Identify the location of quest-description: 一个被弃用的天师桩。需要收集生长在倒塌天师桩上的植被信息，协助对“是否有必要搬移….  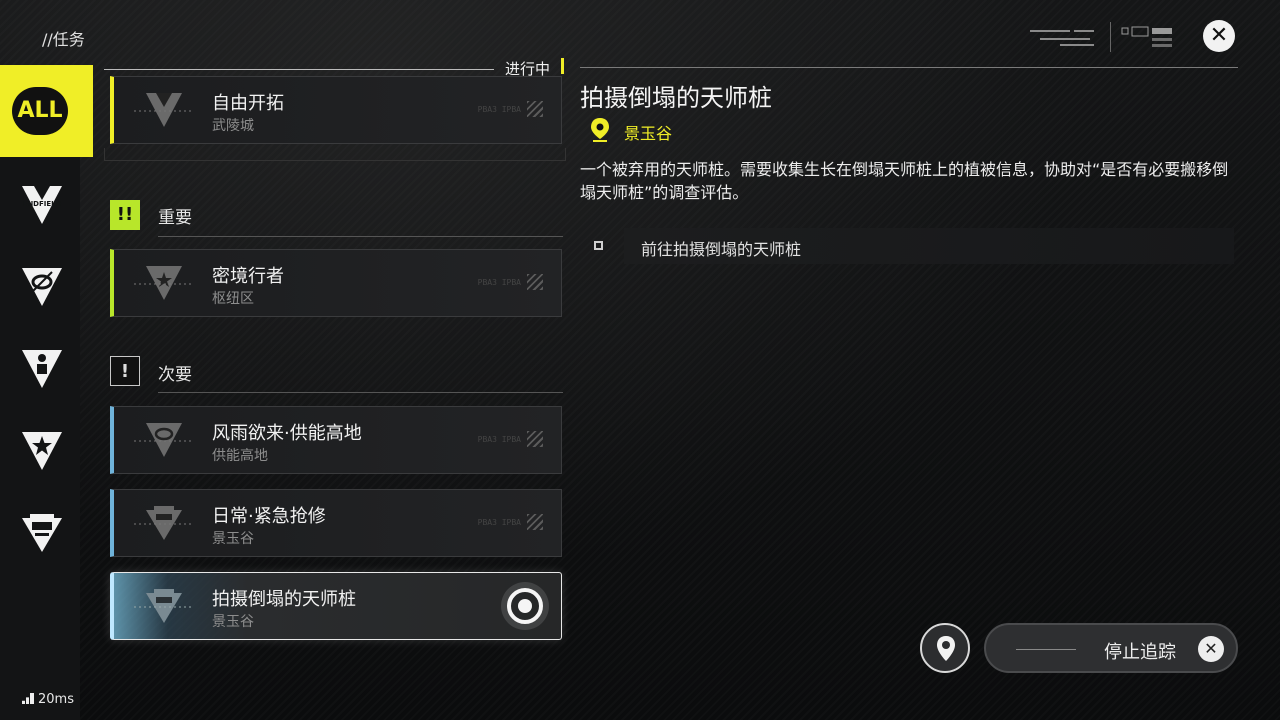
(904, 181).